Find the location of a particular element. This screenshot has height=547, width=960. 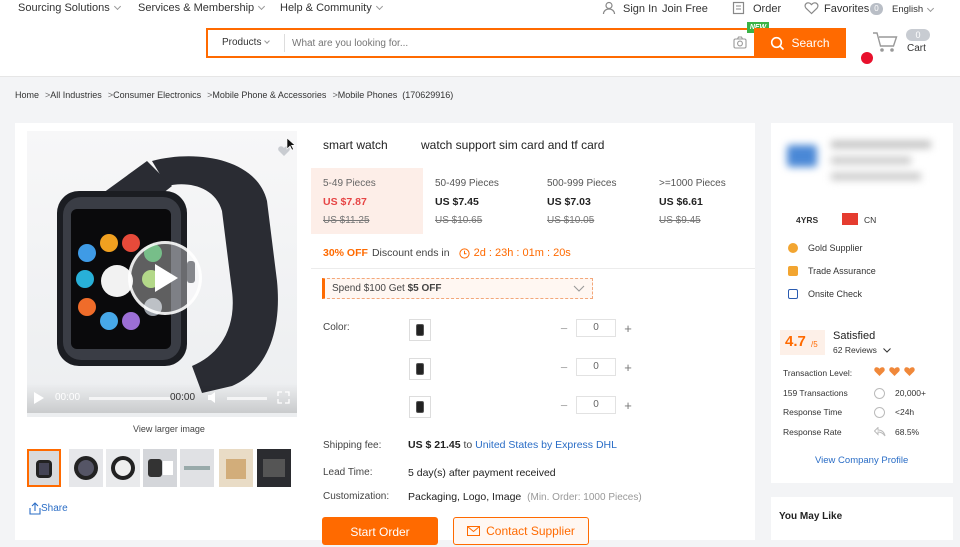

badge-gold-supplier: Gold Supplier is located at coordinates (835, 248).